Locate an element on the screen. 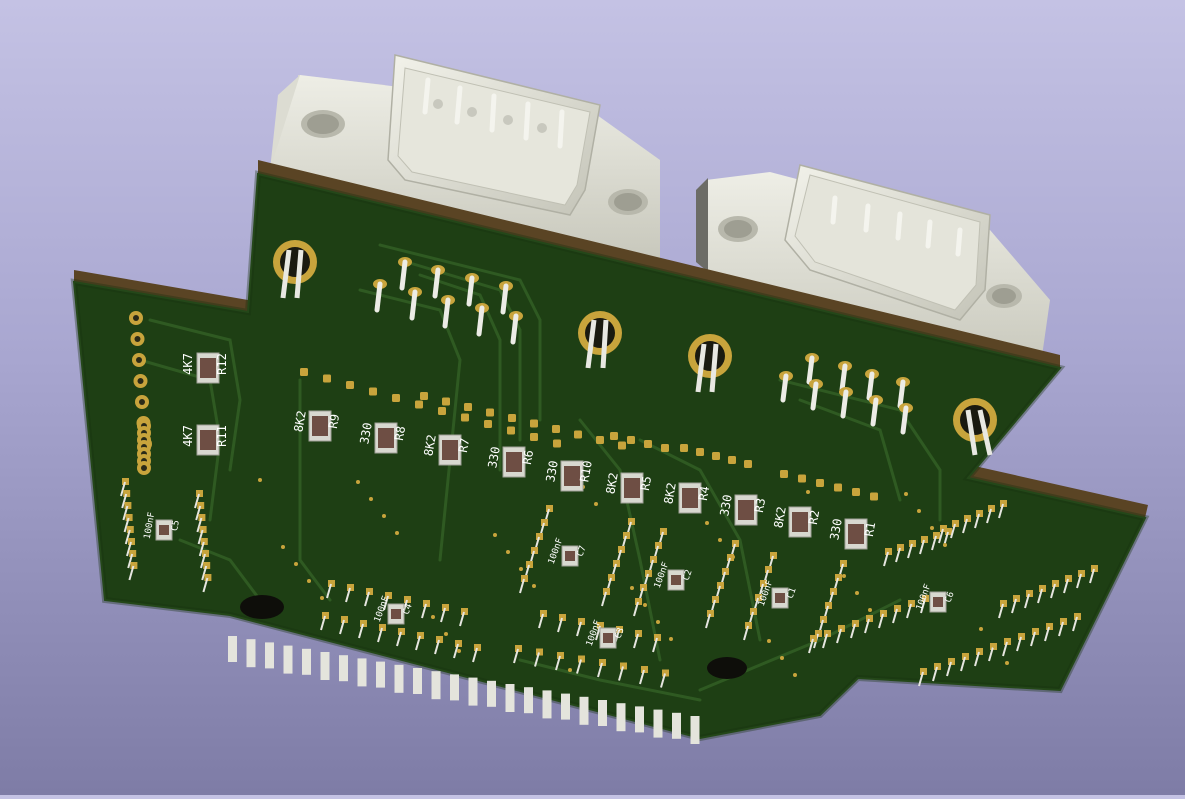  component-ref: R11 is located at coordinates (222, 436).